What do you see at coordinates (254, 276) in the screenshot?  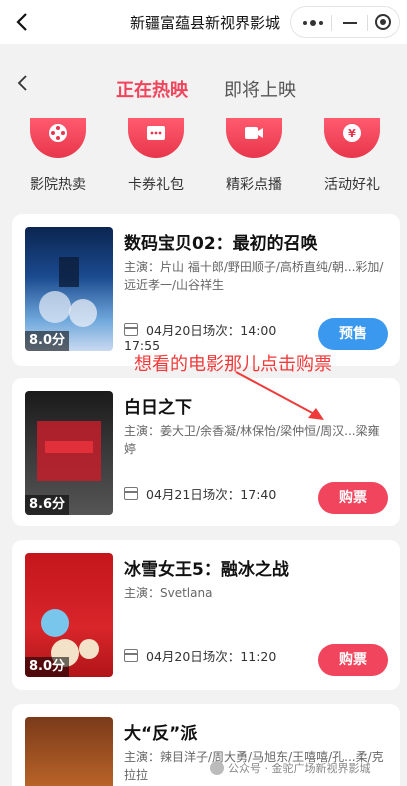 I see `movie-cast: 主演：片山 福十郎/野田顺子/高桥直纯/朝...彩加/远近孝一/山谷祥生` at bounding box center [254, 276].